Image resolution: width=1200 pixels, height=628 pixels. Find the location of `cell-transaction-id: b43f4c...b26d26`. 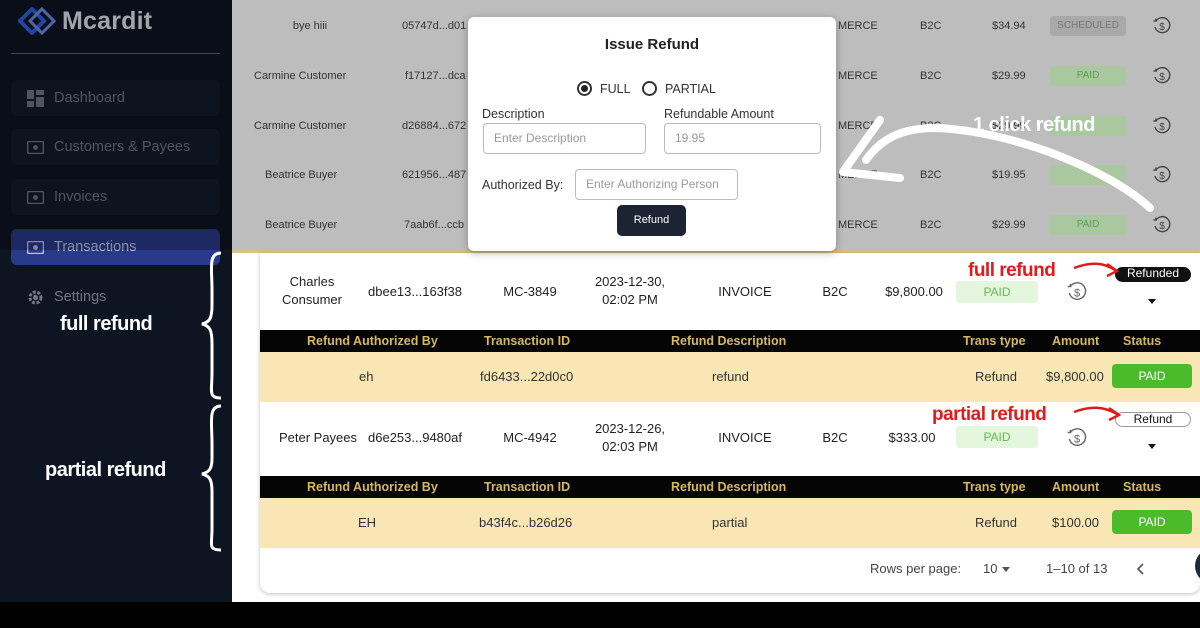

cell-transaction-id: b43f4c...b26d26 is located at coordinates (526, 522).